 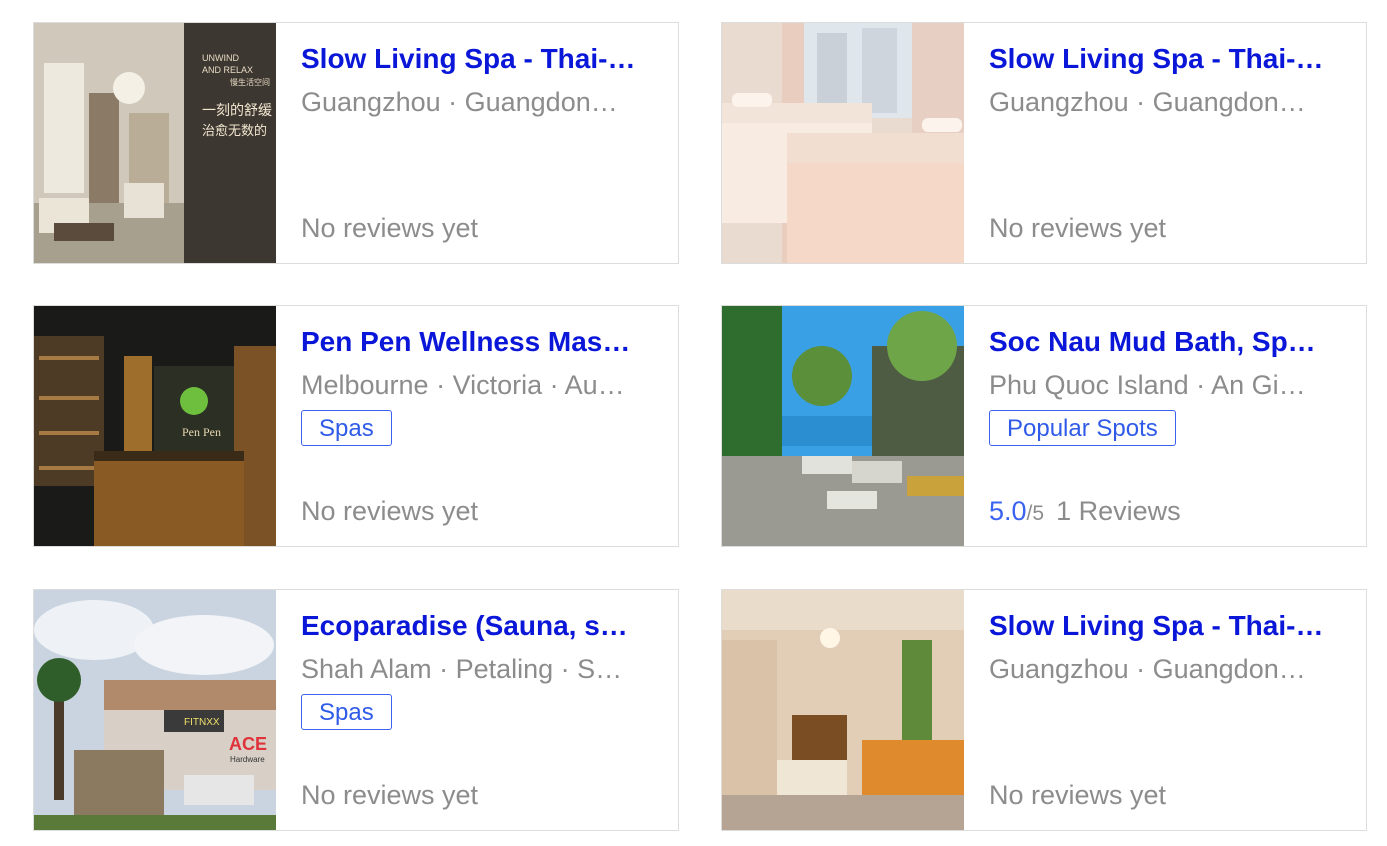 I want to click on wall-sign-text: UNWIND, so click(x=220, y=58).